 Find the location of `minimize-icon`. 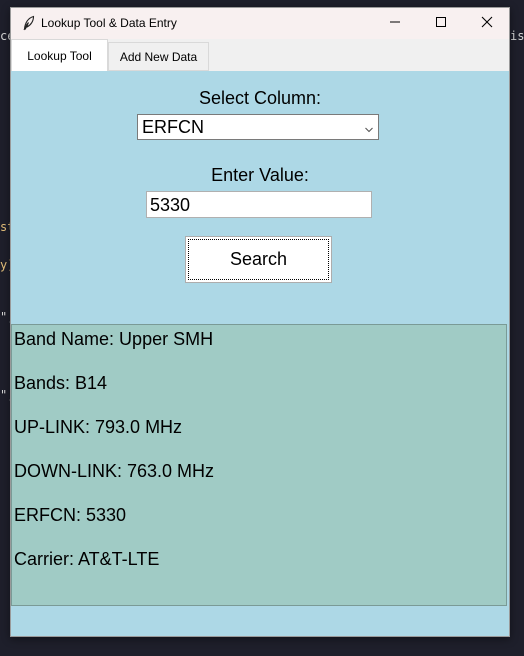

minimize-icon is located at coordinates (395, 24).